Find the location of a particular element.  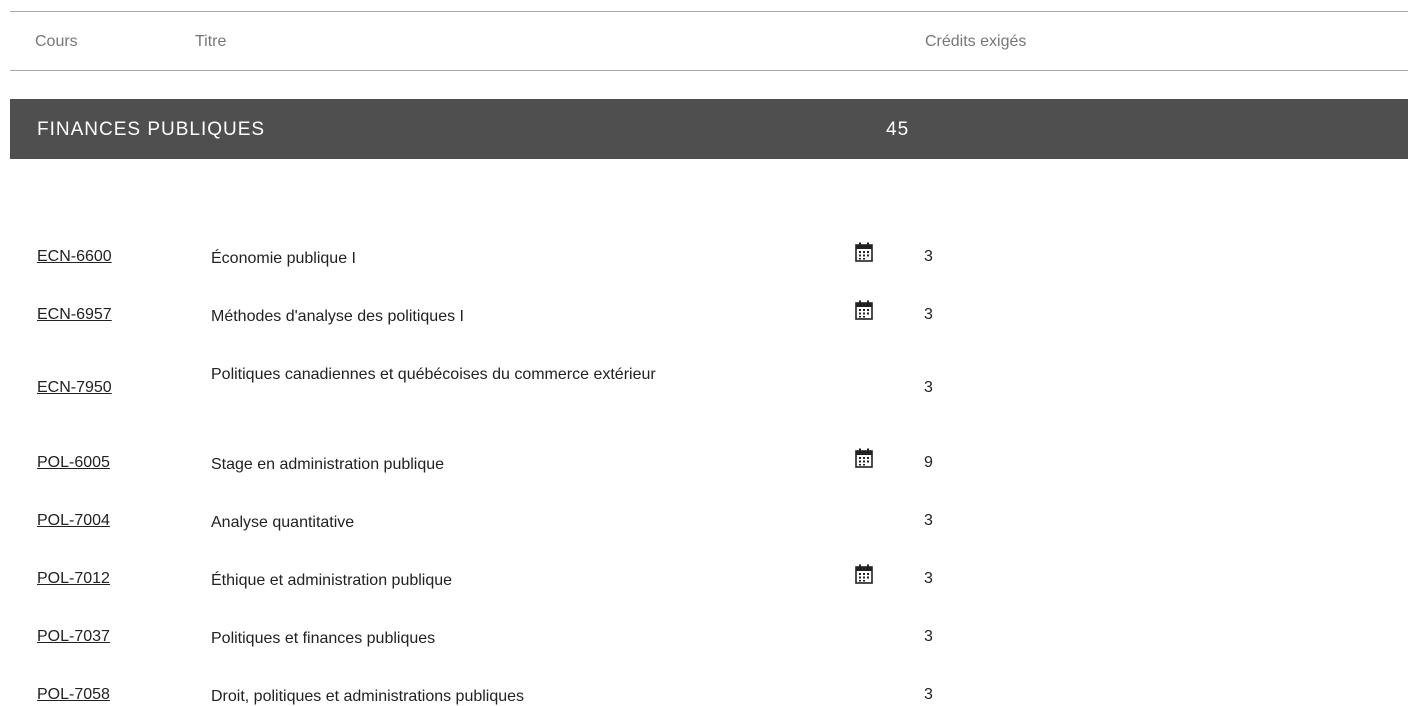

course-code-link: POL-6005 is located at coordinates (73, 463).